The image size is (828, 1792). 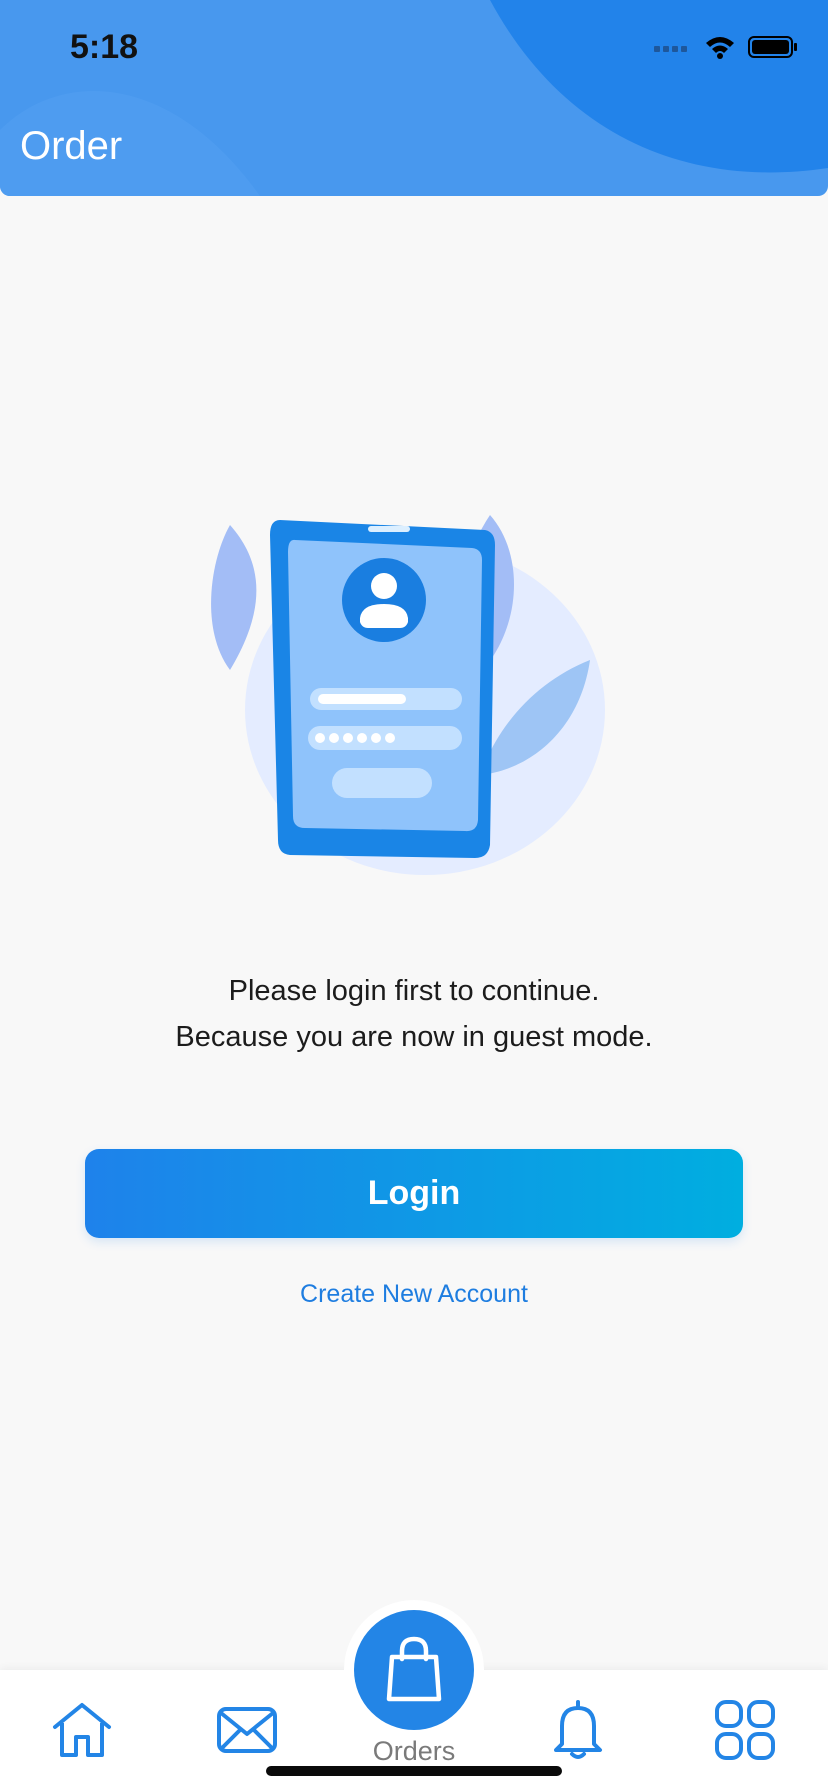 What do you see at coordinates (670, 49) in the screenshot?
I see `cellular-signal-icon` at bounding box center [670, 49].